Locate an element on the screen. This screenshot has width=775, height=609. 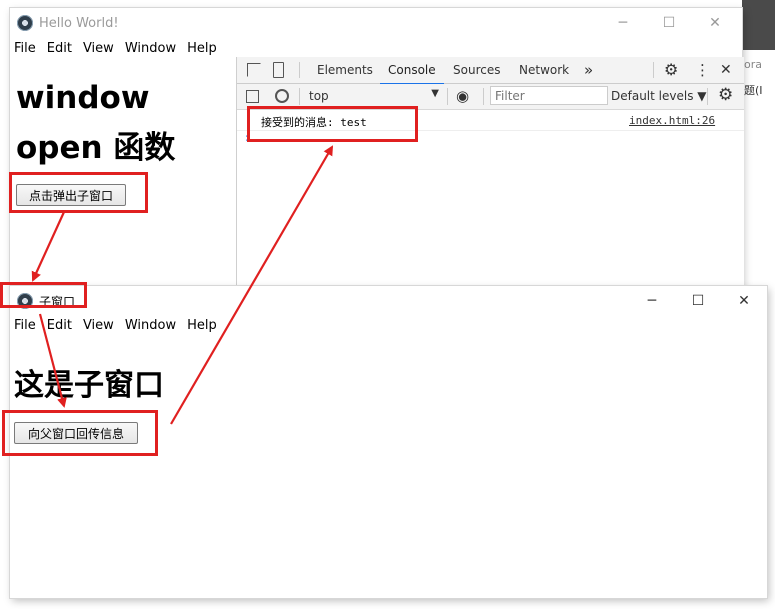
arrow-child-to-reply is located at coordinates (52, 360).